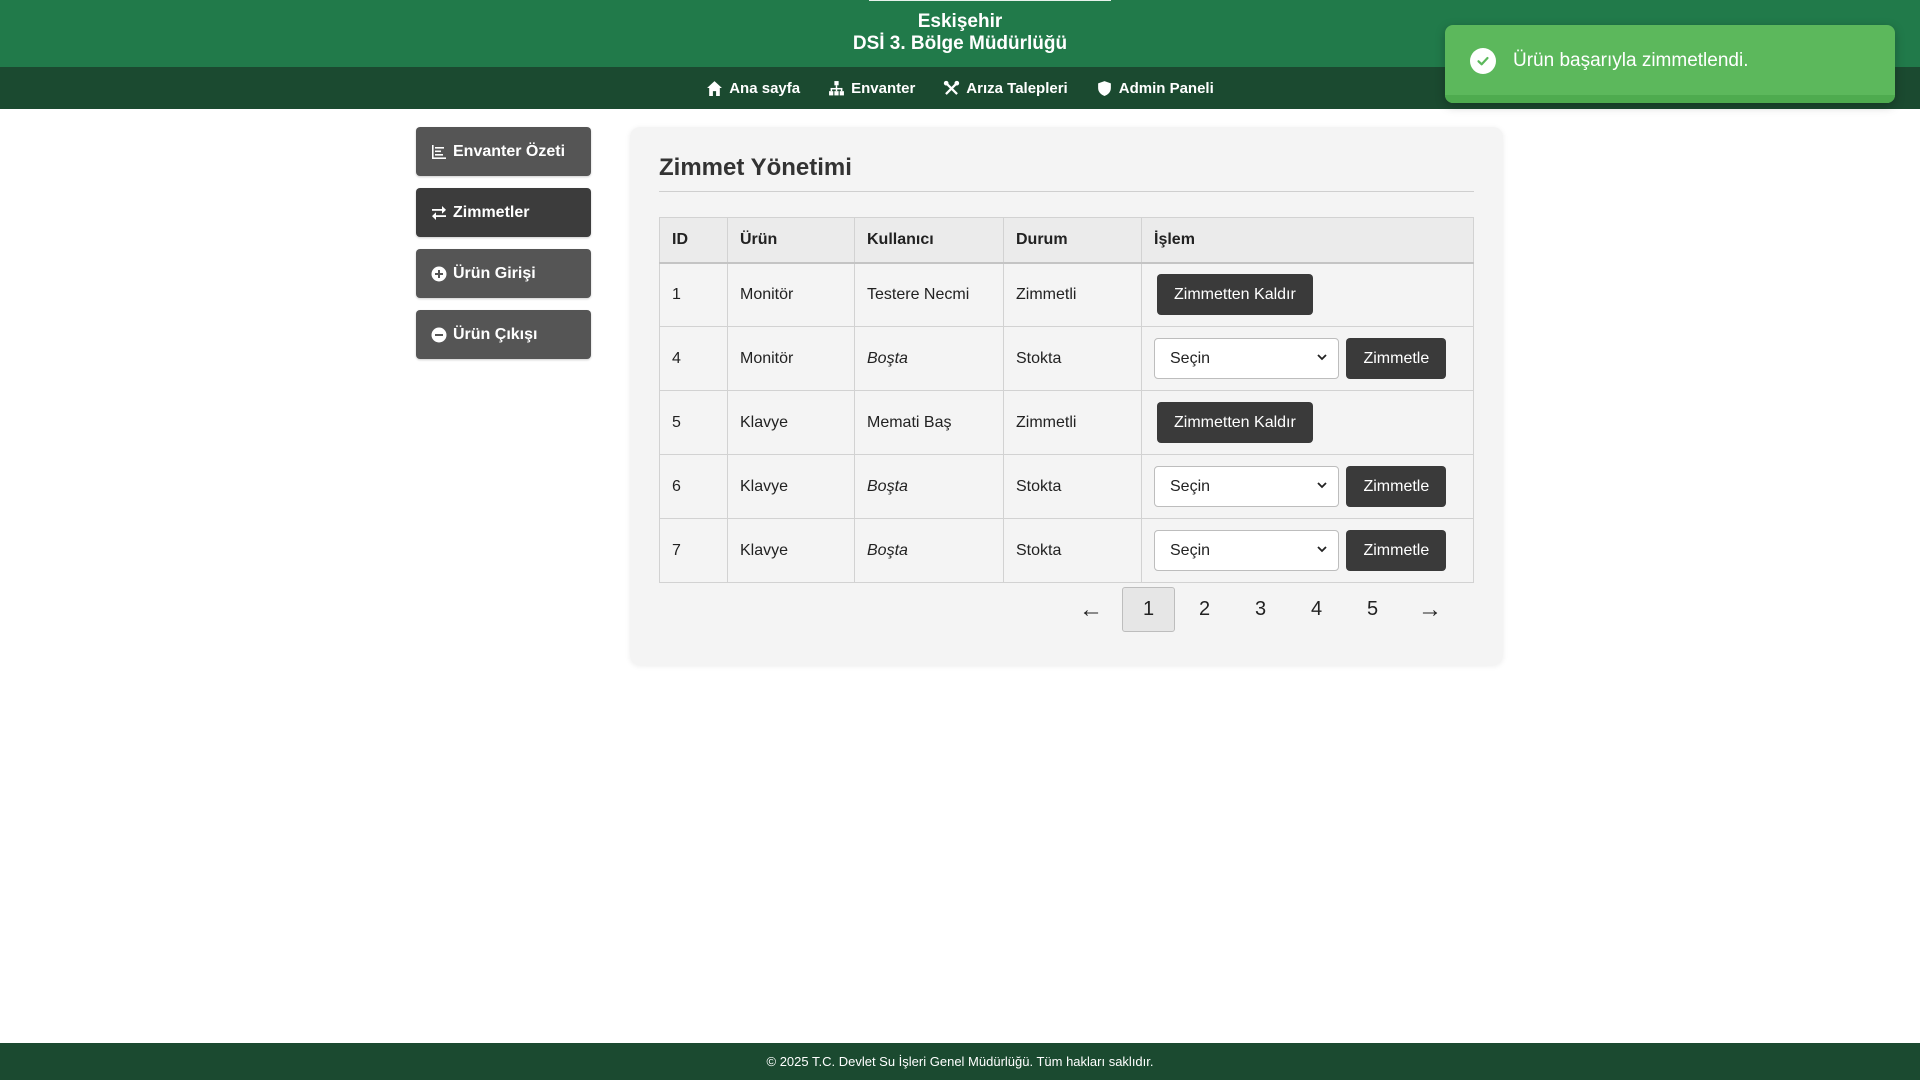 The image size is (1920, 1080). What do you see at coordinates (1430, 609) in the screenshot?
I see `pagination-next-button: →` at bounding box center [1430, 609].